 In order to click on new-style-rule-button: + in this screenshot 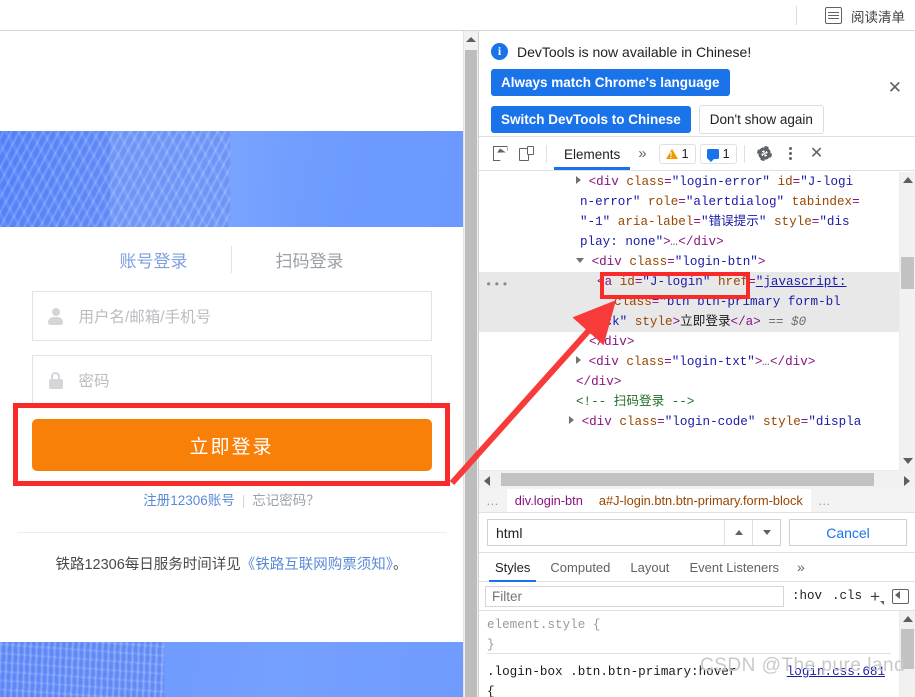, I will do `click(877, 596)`.